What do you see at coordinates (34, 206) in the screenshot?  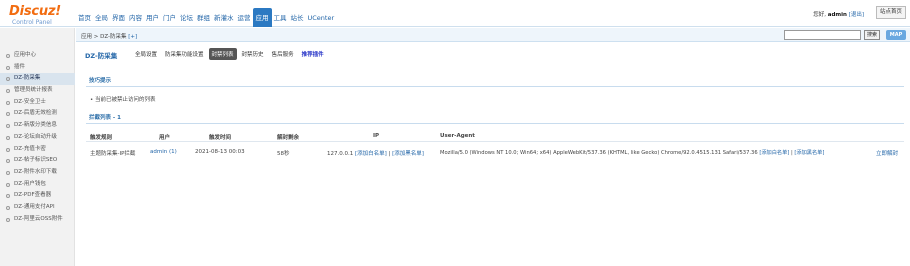 I see `sidebar-item-label: DZ-通用支付API` at bounding box center [34, 206].